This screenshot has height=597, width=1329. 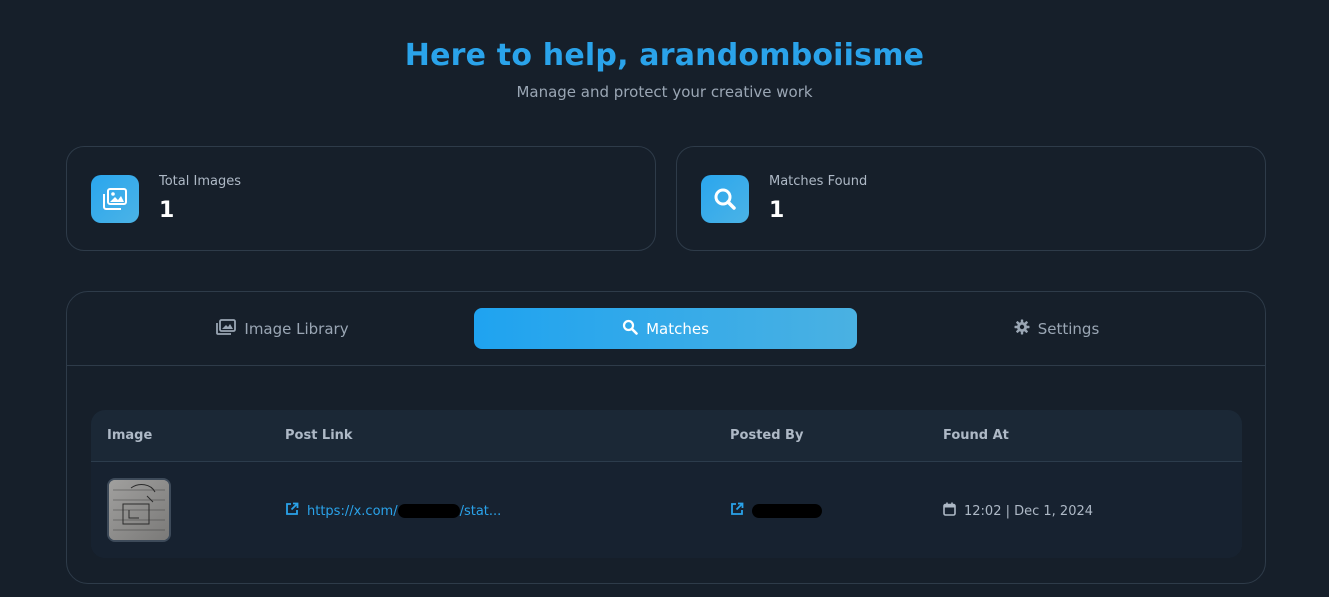 What do you see at coordinates (1022, 329) in the screenshot?
I see `gear-icon` at bounding box center [1022, 329].